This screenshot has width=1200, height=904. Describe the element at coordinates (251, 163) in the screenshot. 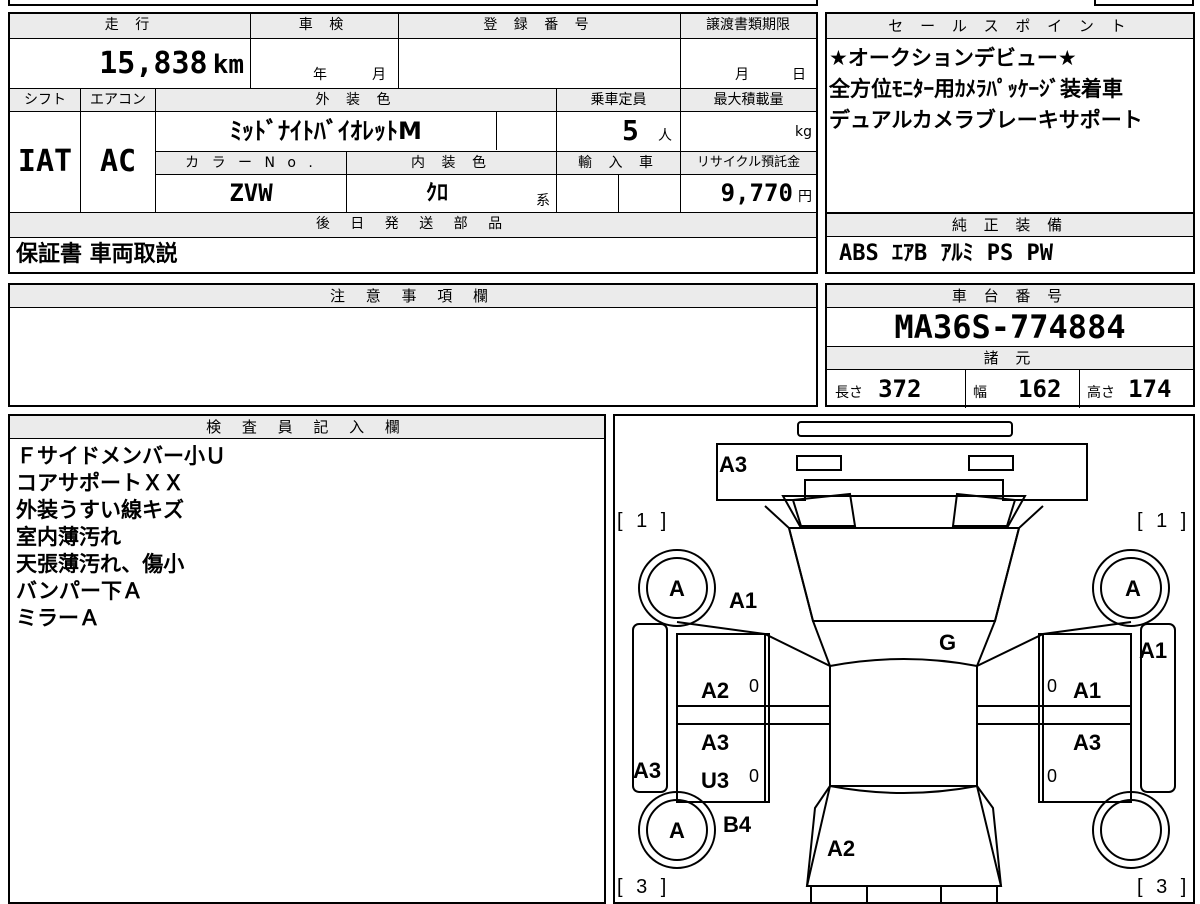

I see `color-no-header: カ ラ ー N o .` at that location.